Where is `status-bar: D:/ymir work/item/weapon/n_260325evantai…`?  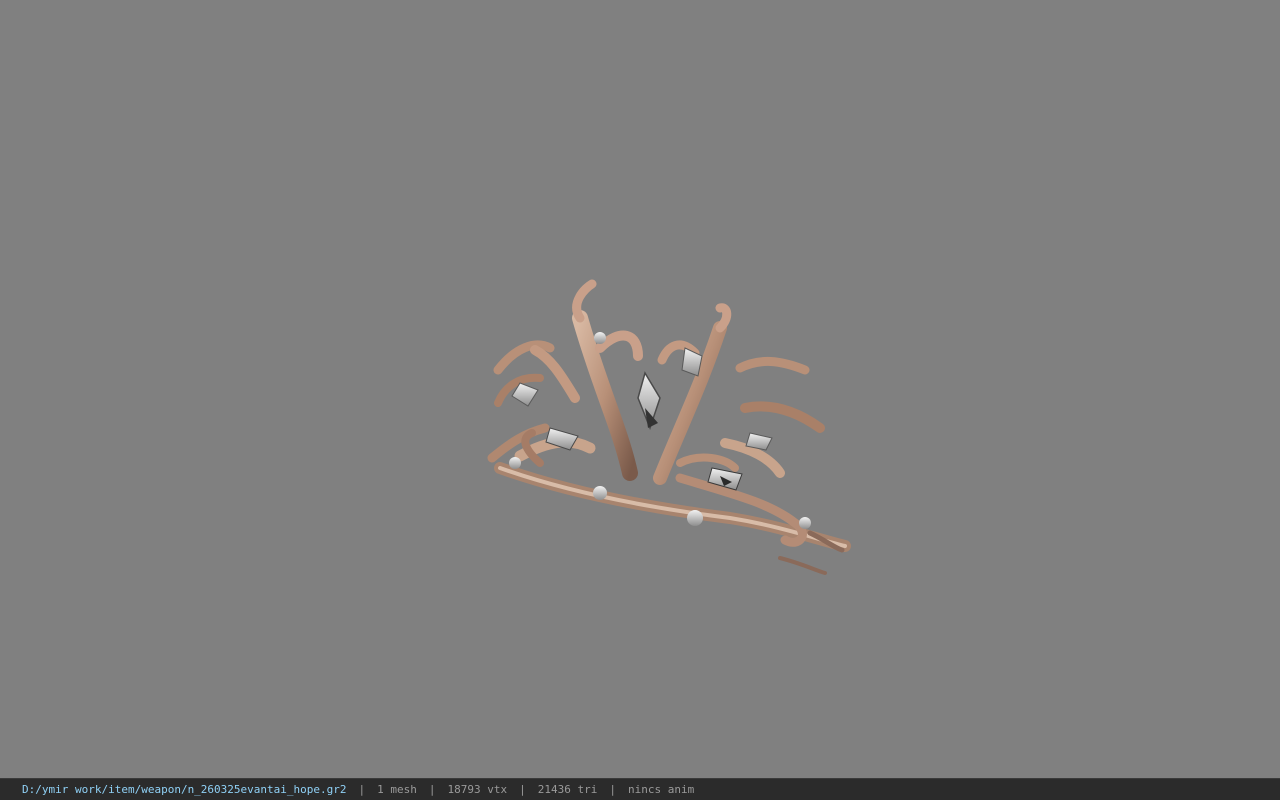
status-bar: D:/ymir work/item/weapon/n_260325evantai… is located at coordinates (640, 789).